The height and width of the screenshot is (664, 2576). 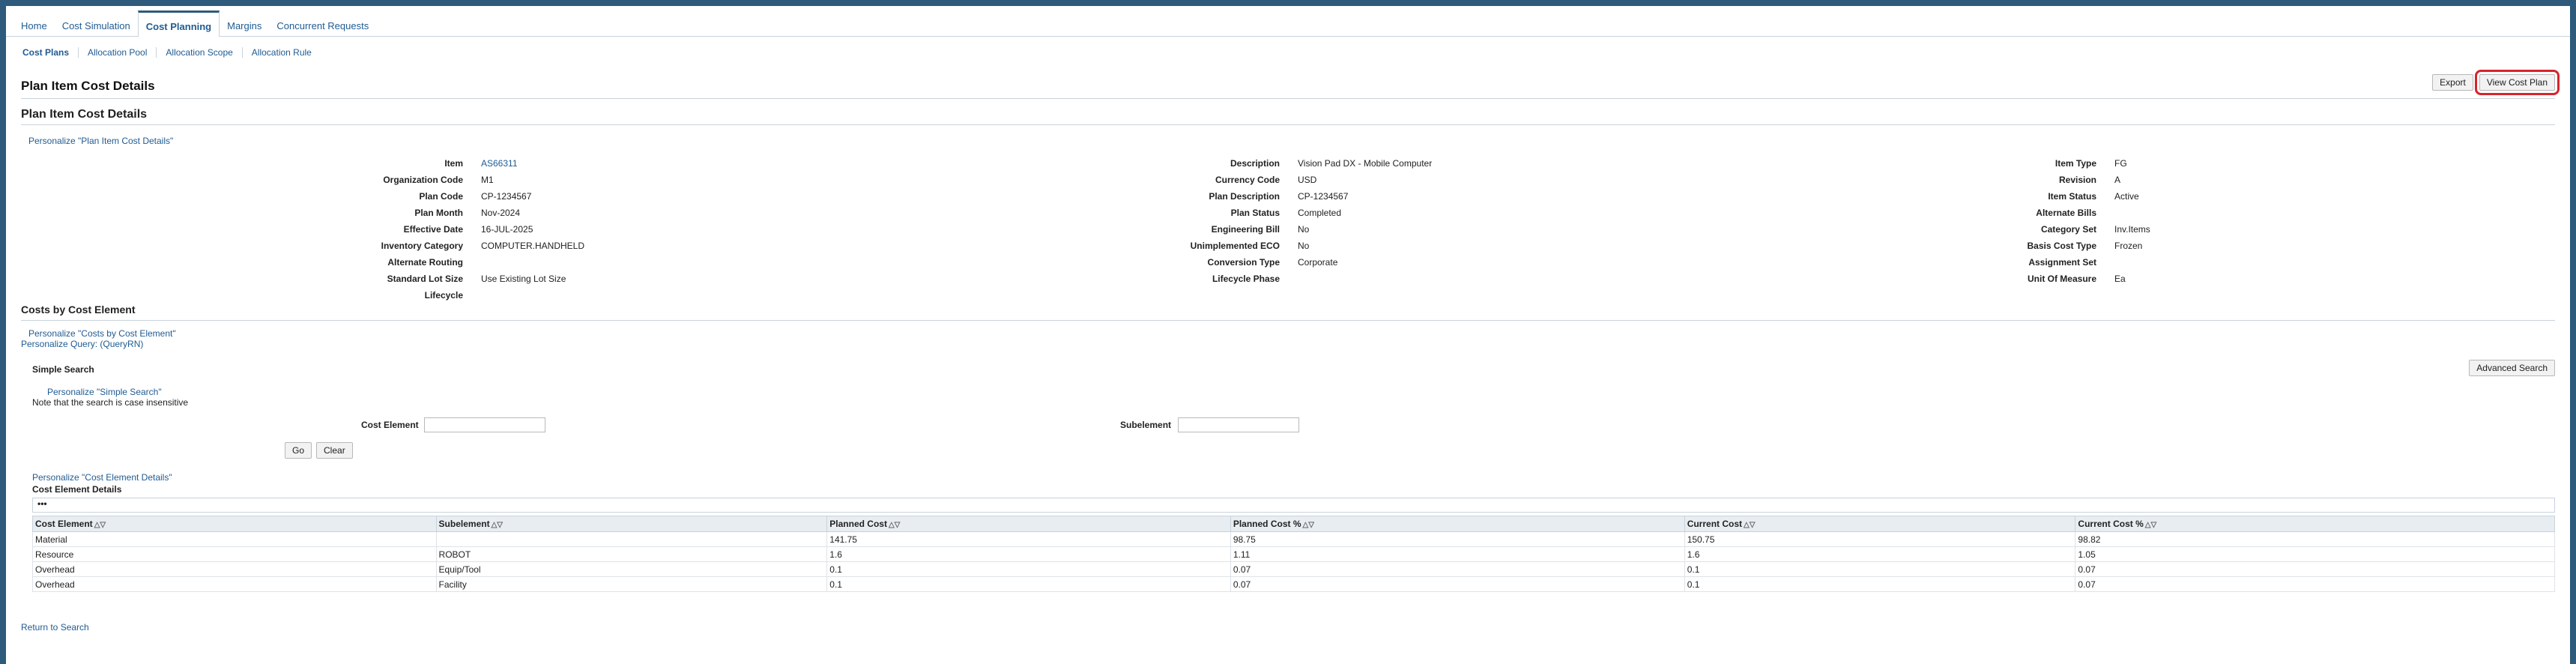 What do you see at coordinates (1427, 450) in the screenshot?
I see `search-buttons: Go Clear` at bounding box center [1427, 450].